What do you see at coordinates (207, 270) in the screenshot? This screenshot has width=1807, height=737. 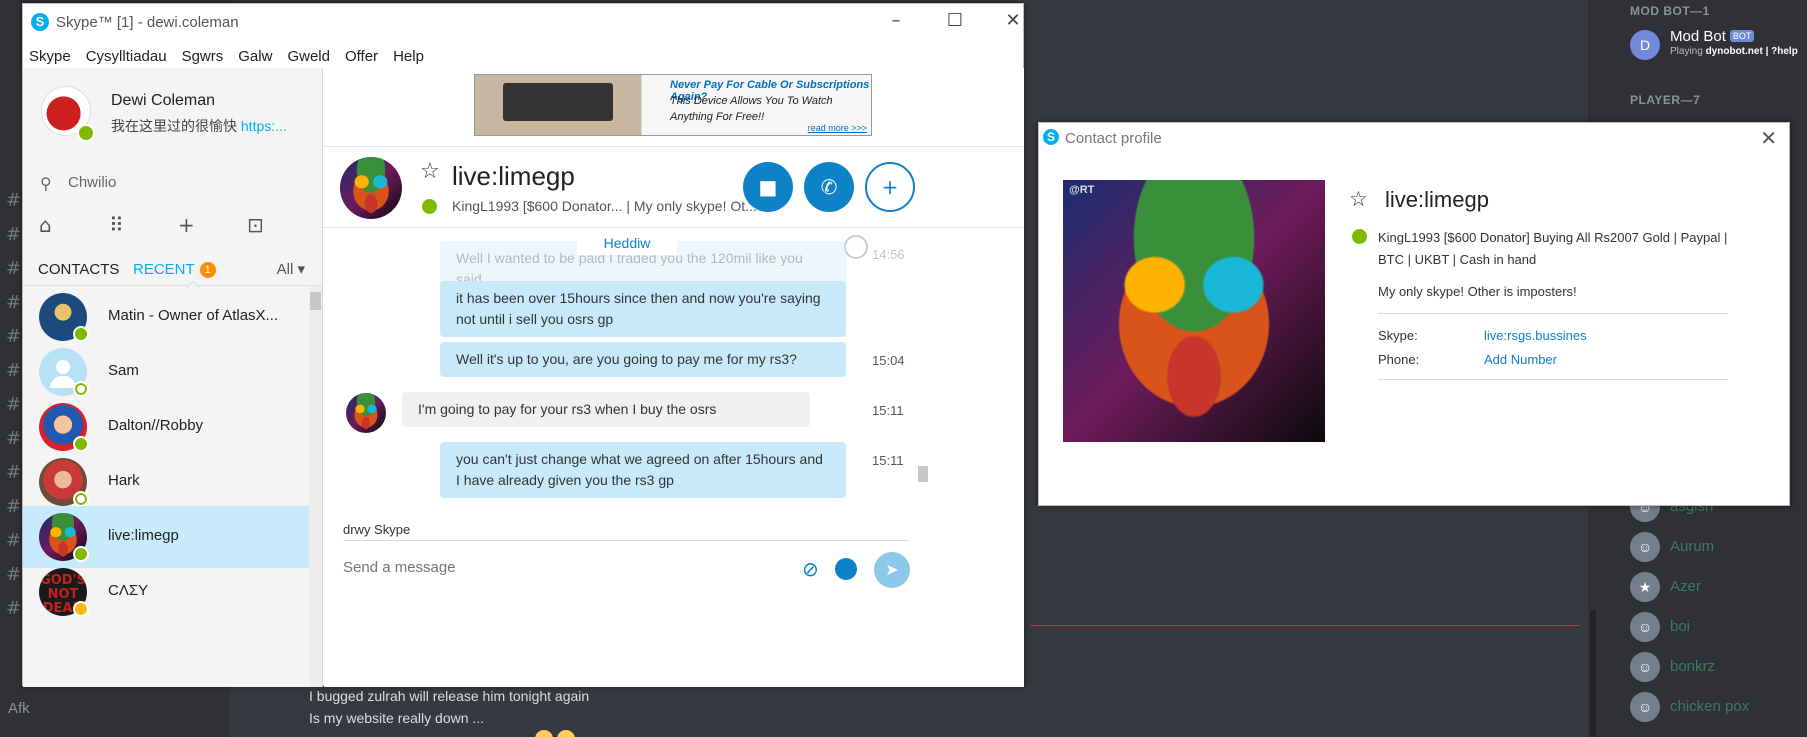 I see `unread-badge: 1` at bounding box center [207, 270].